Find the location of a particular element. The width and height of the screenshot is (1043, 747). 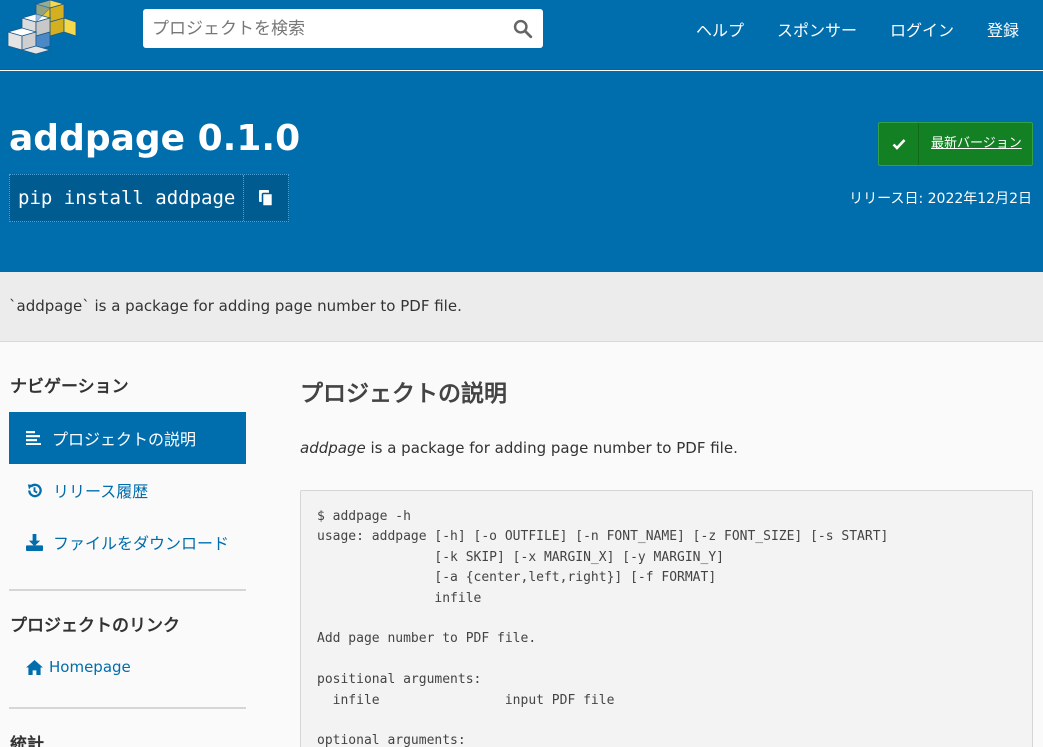

header-nav: ヘルプ スポンサー ログイン 登録 is located at coordinates (841, 29).